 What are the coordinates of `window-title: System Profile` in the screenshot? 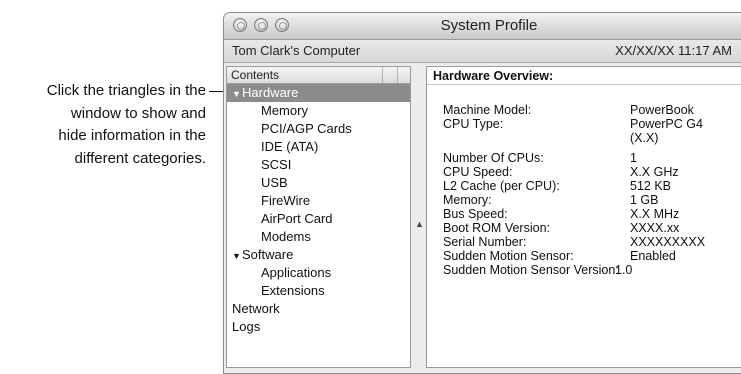 It's located at (489, 25).